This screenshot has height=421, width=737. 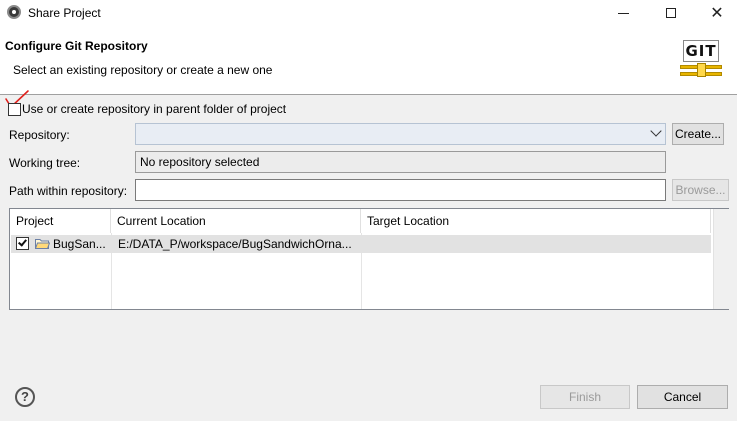 What do you see at coordinates (76, 46) in the screenshot?
I see `page-title: Configure Git Repository` at bounding box center [76, 46].